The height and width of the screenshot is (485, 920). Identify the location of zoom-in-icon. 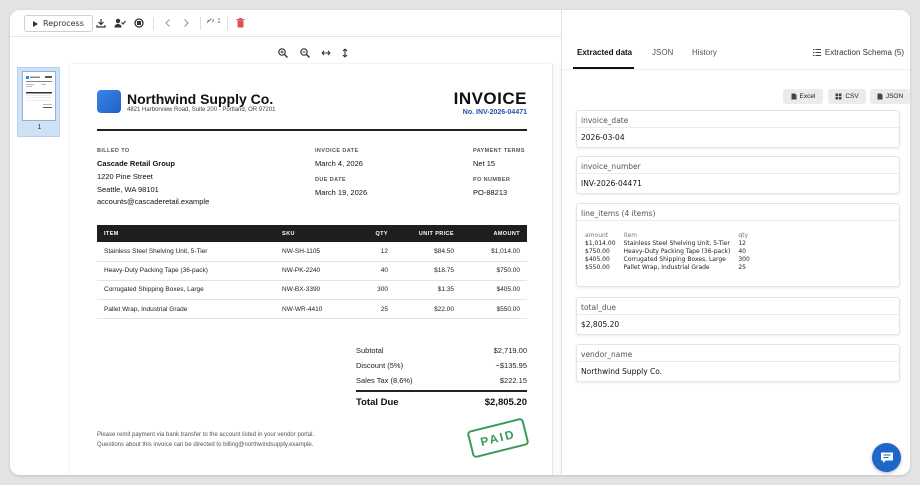
(283, 54).